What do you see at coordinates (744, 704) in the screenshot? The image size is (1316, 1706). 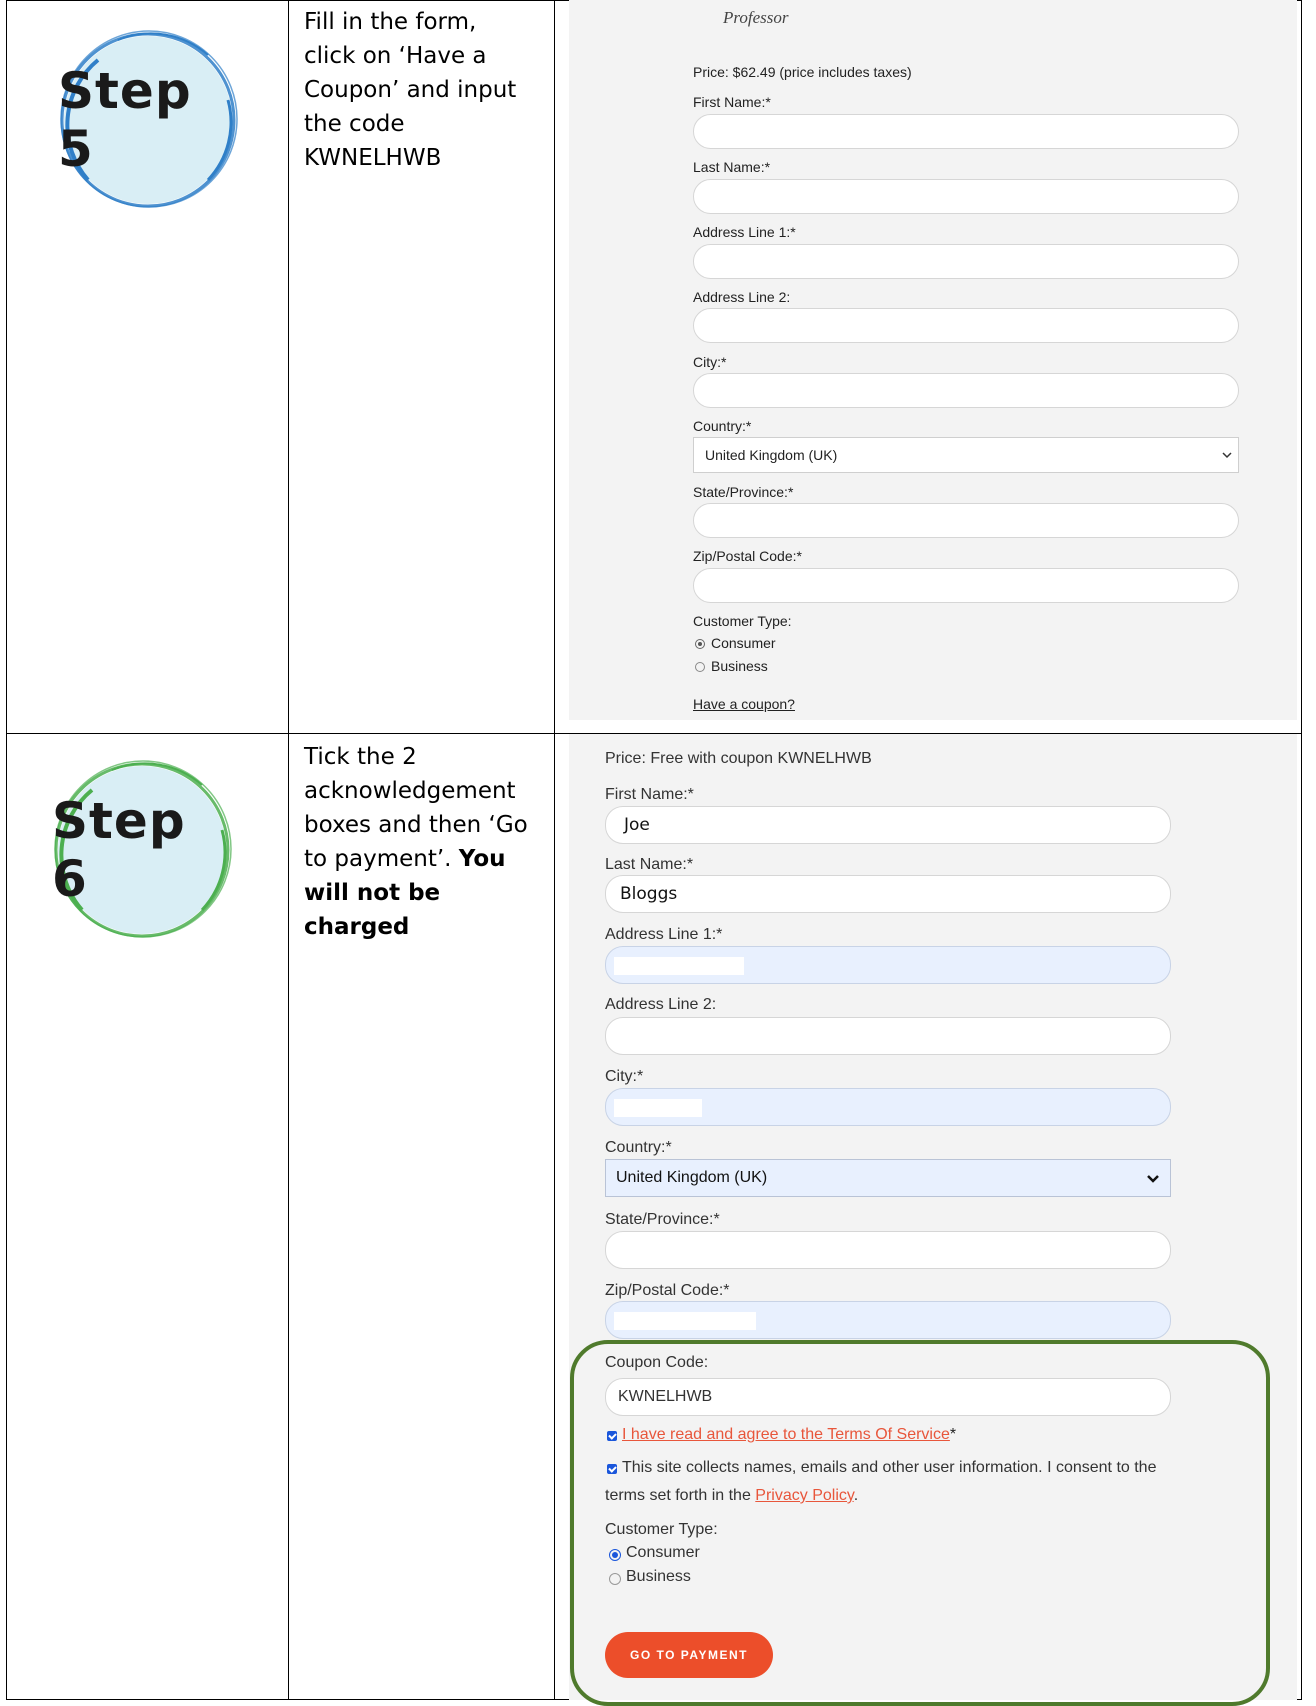 I see `have-a-coupon-link: Have a coupon?` at bounding box center [744, 704].